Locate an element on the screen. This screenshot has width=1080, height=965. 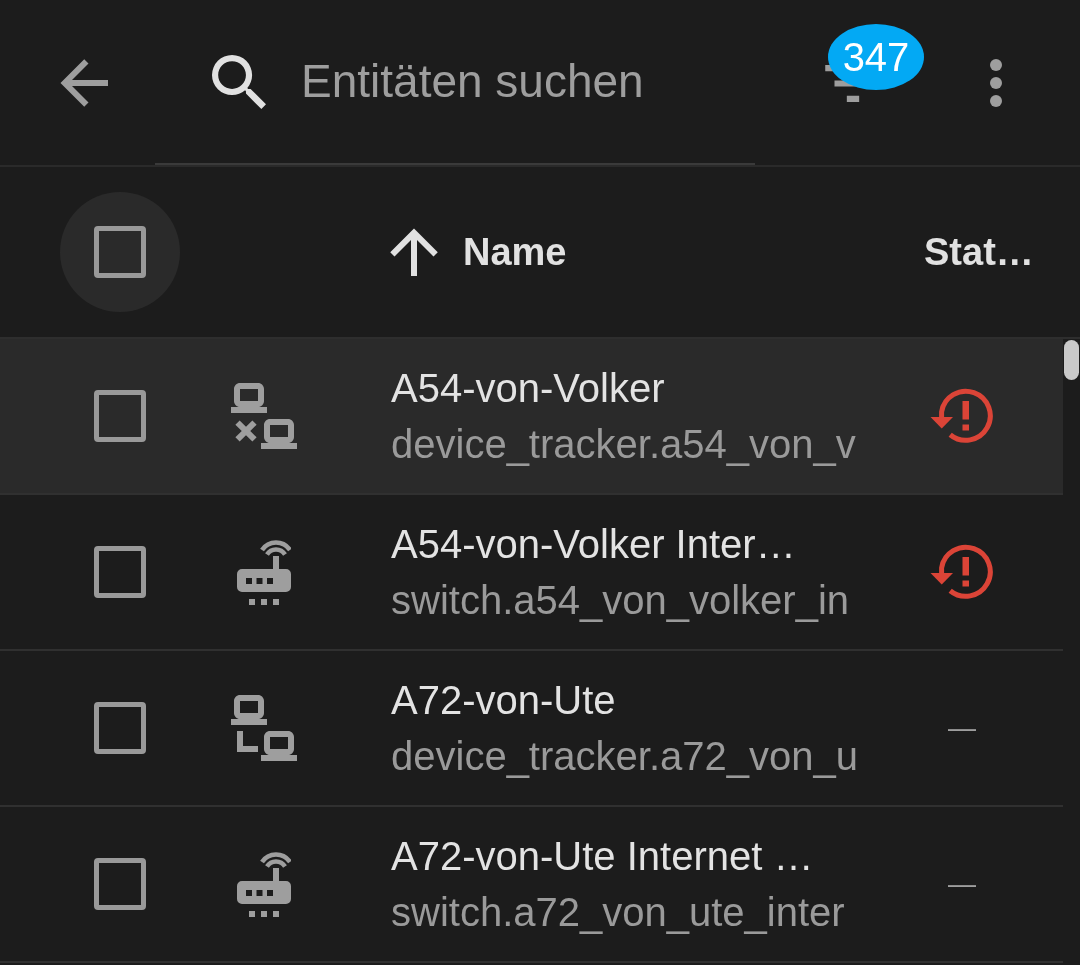
entity-id: device_tracker.a54_von_v is located at coordinates (624, 444).